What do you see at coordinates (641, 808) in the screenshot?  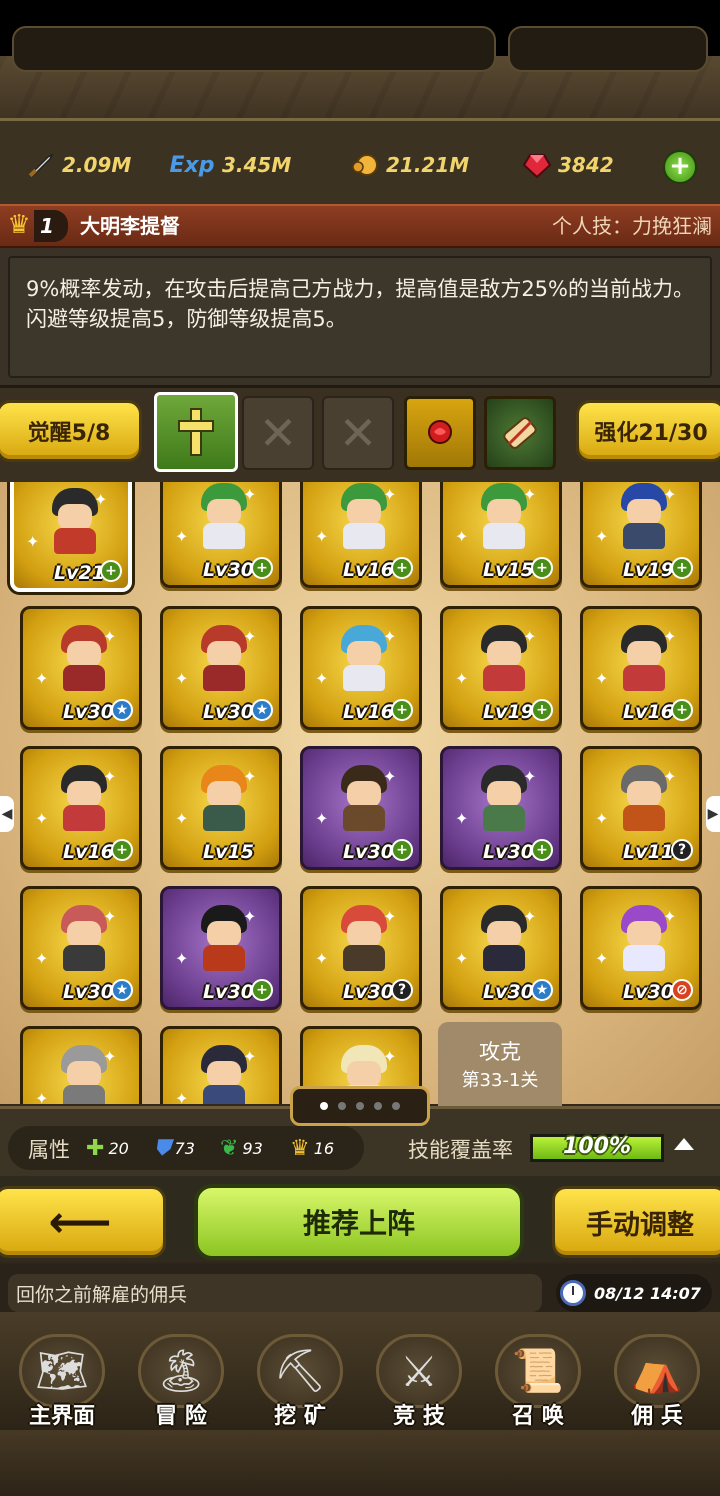 I see `hero-card: ✦ ✦ Lv11?` at bounding box center [641, 808].